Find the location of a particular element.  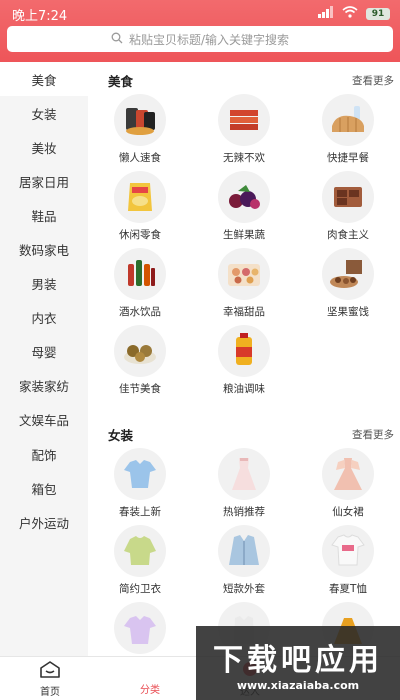

dress-icon is located at coordinates (244, 474).